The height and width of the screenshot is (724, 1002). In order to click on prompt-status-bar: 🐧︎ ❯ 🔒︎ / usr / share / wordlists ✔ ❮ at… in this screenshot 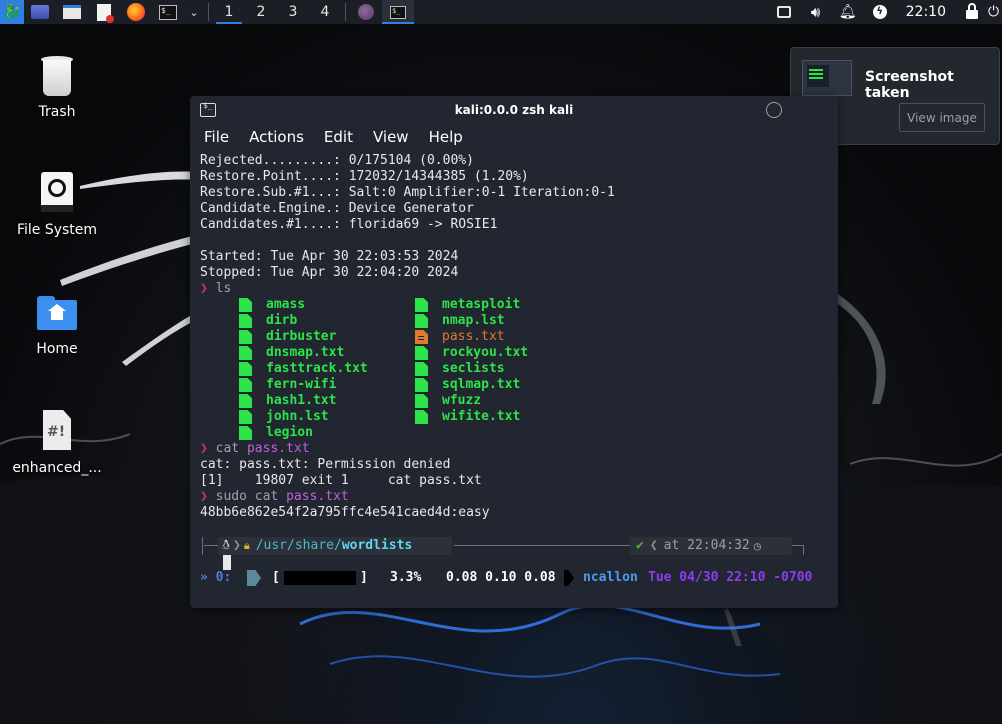, I will do `click(505, 546)`.